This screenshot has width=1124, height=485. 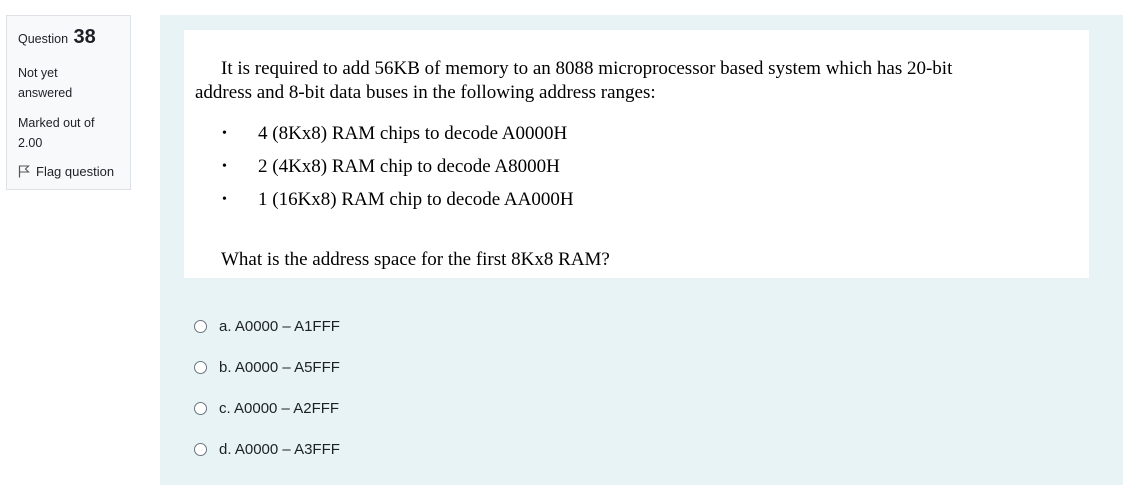 I want to click on answer-option-d: d. A0000 – A3FFF, so click(x=267, y=449).